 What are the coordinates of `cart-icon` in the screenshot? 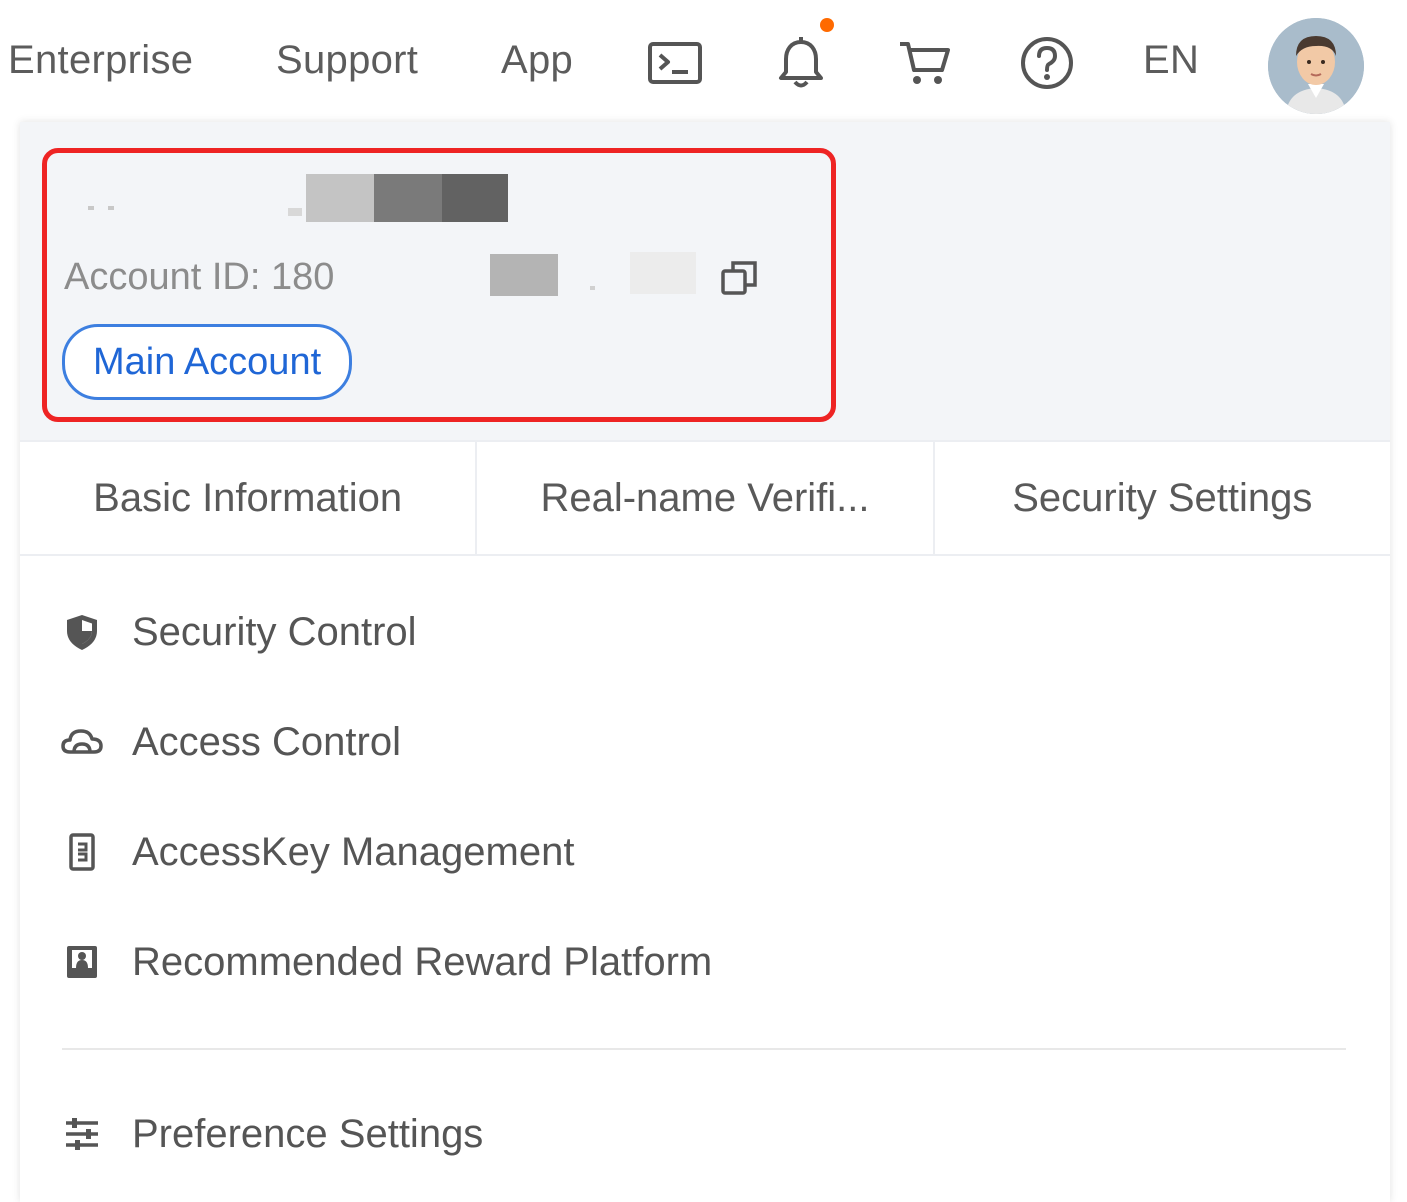 It's located at (925, 63).